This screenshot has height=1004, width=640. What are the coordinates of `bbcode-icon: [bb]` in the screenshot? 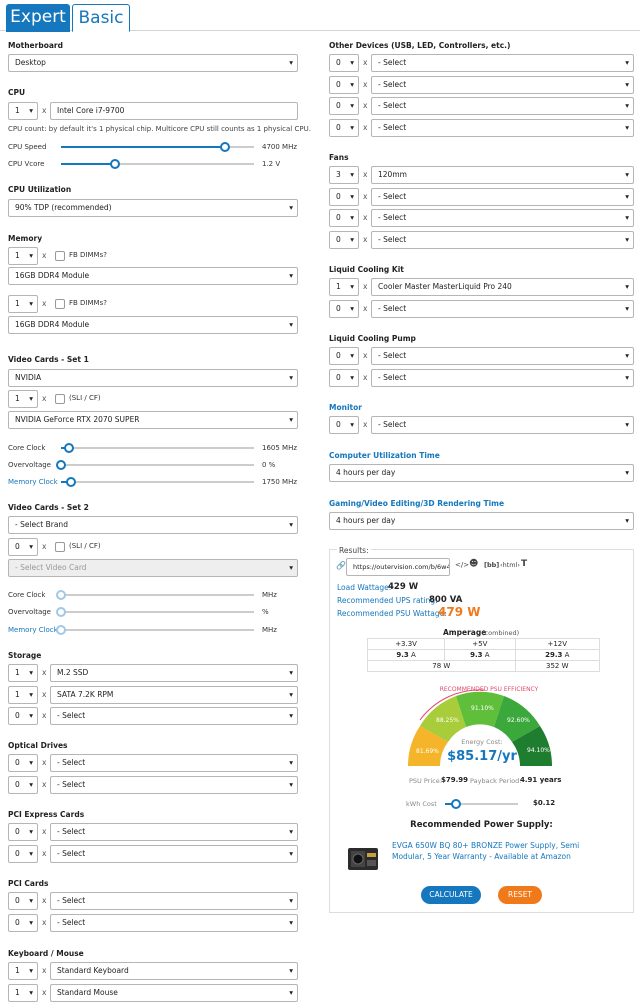 It's located at (491, 565).